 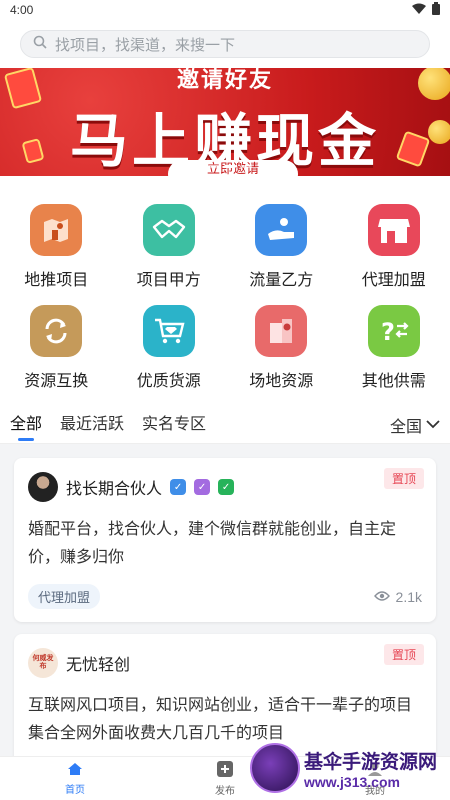 I want to click on region-label: 全国, so click(x=405, y=427).